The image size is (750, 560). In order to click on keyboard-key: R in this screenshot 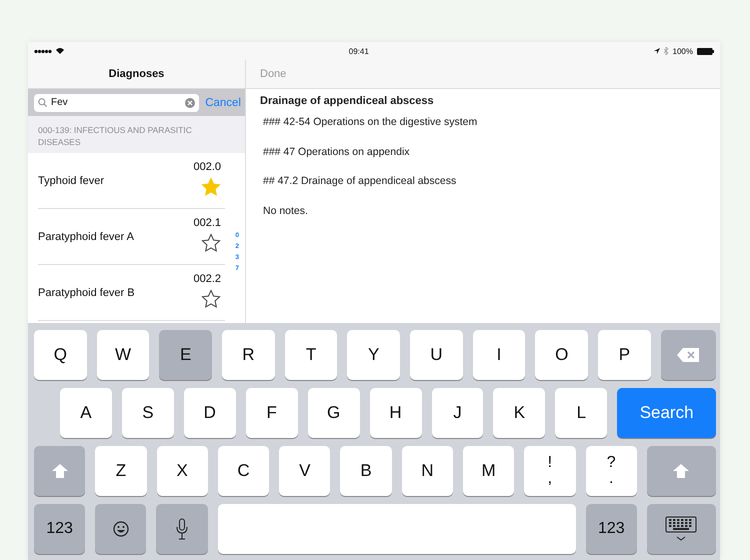, I will do `click(248, 355)`.